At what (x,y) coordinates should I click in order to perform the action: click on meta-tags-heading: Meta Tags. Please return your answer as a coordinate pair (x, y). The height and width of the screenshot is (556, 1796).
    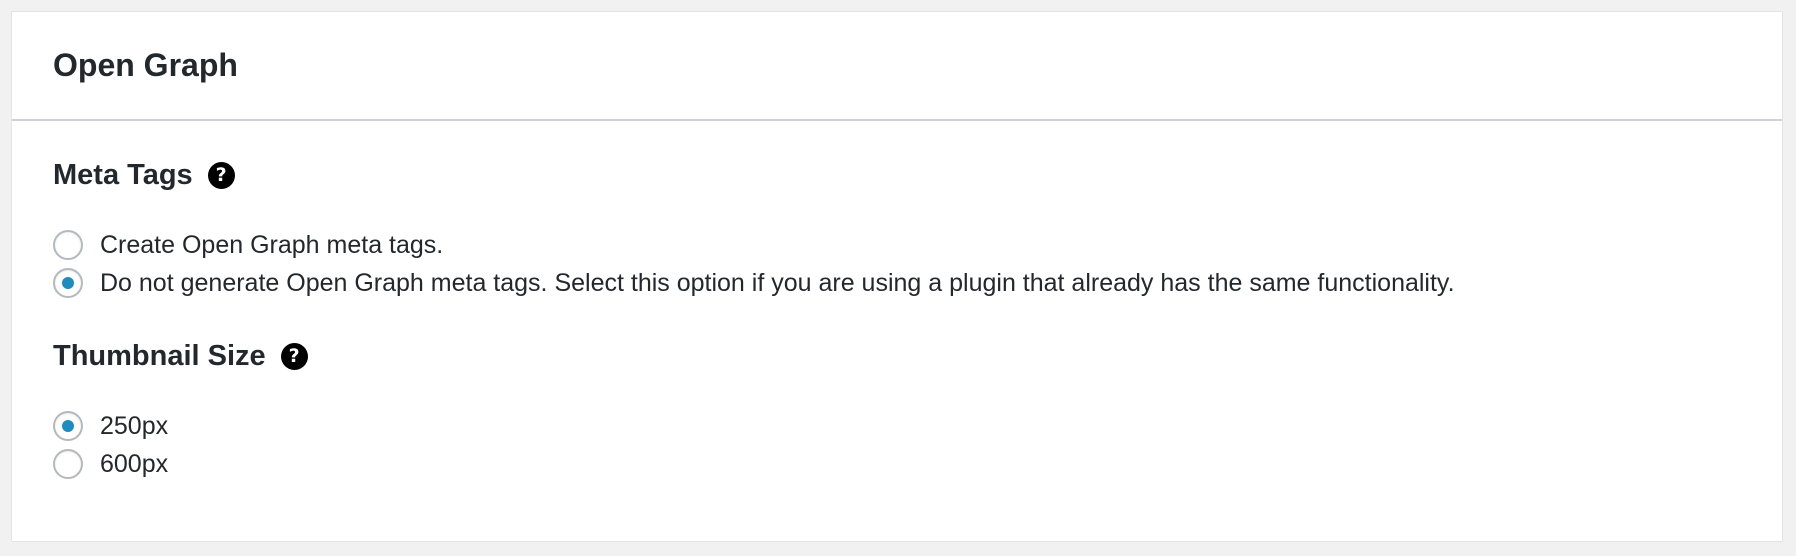
    Looking at the image, I should click on (123, 174).